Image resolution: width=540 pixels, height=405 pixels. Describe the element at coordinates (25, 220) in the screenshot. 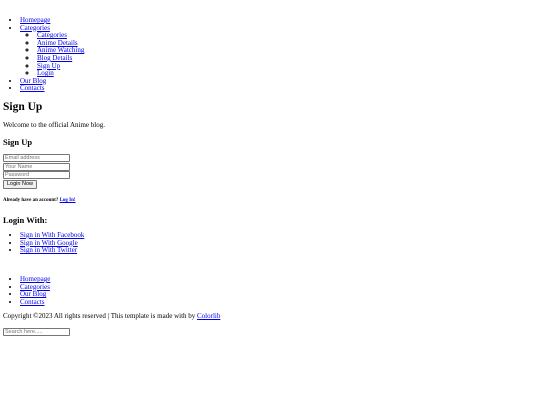

I see `login-with-title: Login With:` at that location.